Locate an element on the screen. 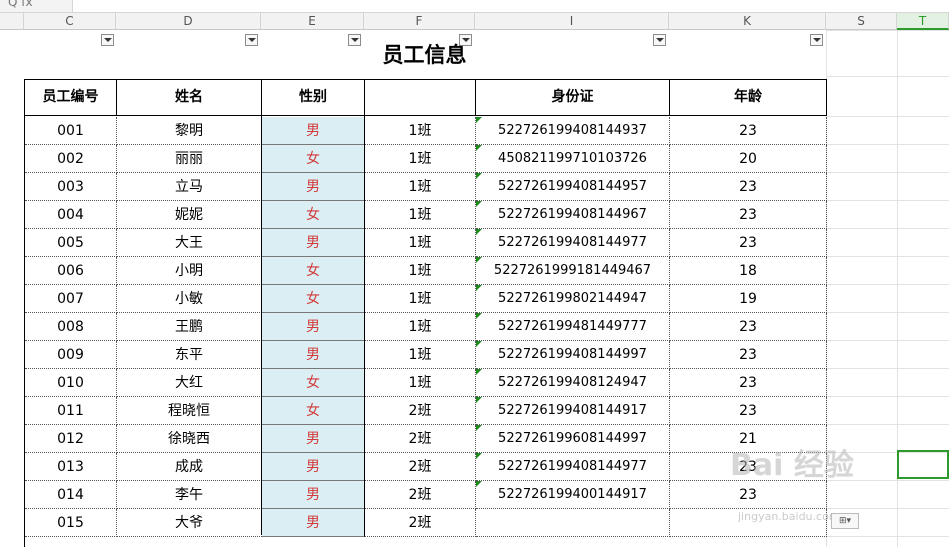  cell-id: 012 is located at coordinates (71, 439).